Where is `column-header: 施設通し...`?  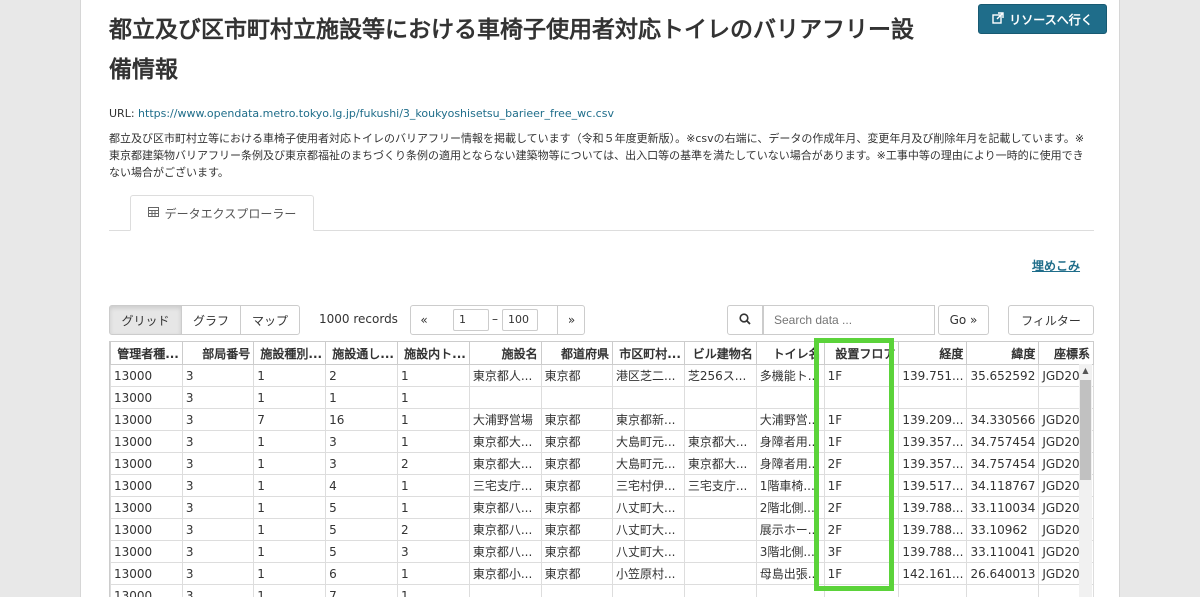
column-header: 施設通し... is located at coordinates (361, 353).